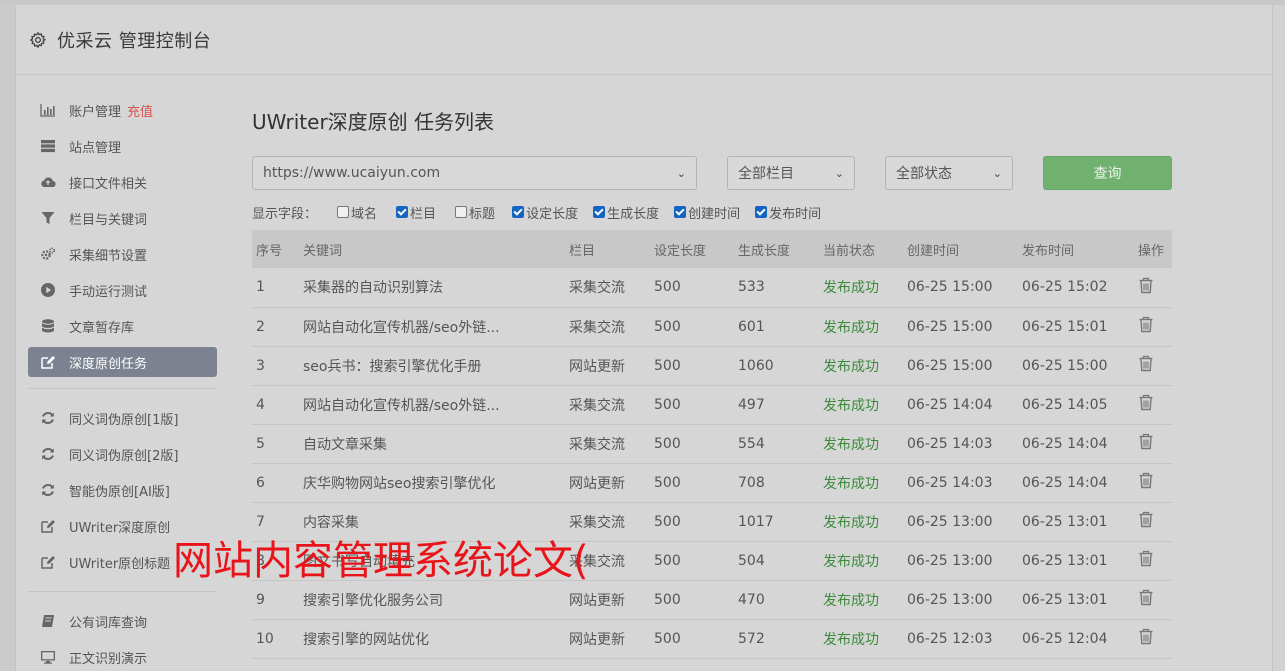 Image resolution: width=1285 pixels, height=671 pixels. Describe the element at coordinates (95, 148) in the screenshot. I see `sidebar-item-label: 站点管理` at that location.